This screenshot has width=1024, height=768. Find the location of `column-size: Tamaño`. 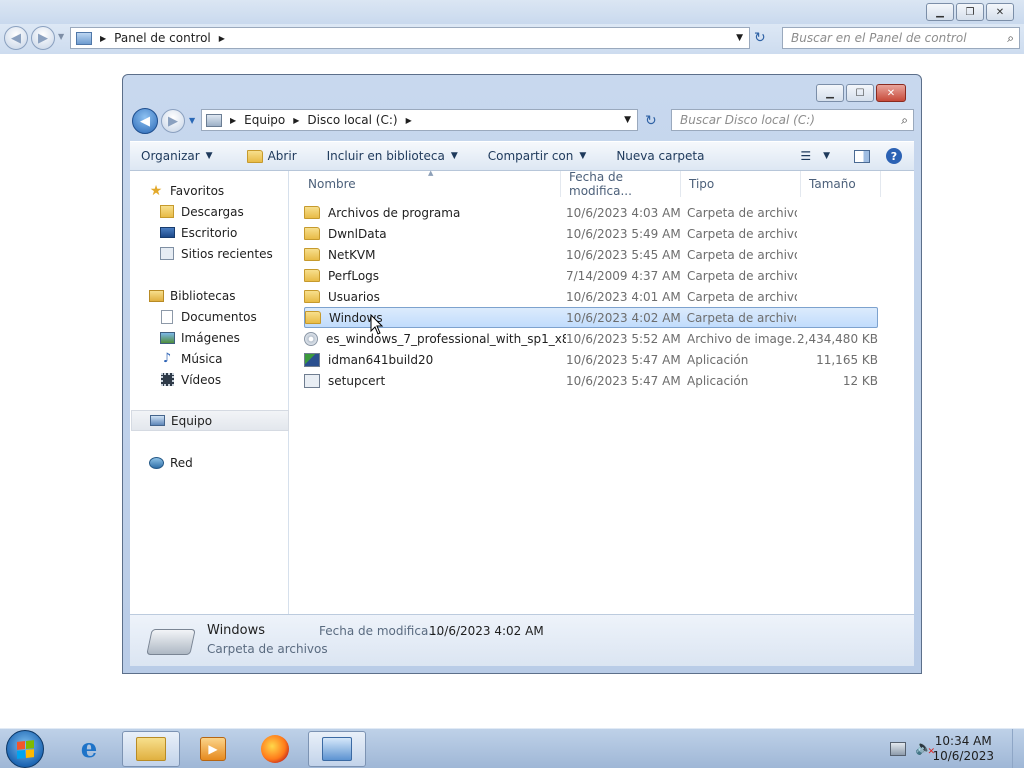

column-size: Tamaño is located at coordinates (841, 184).